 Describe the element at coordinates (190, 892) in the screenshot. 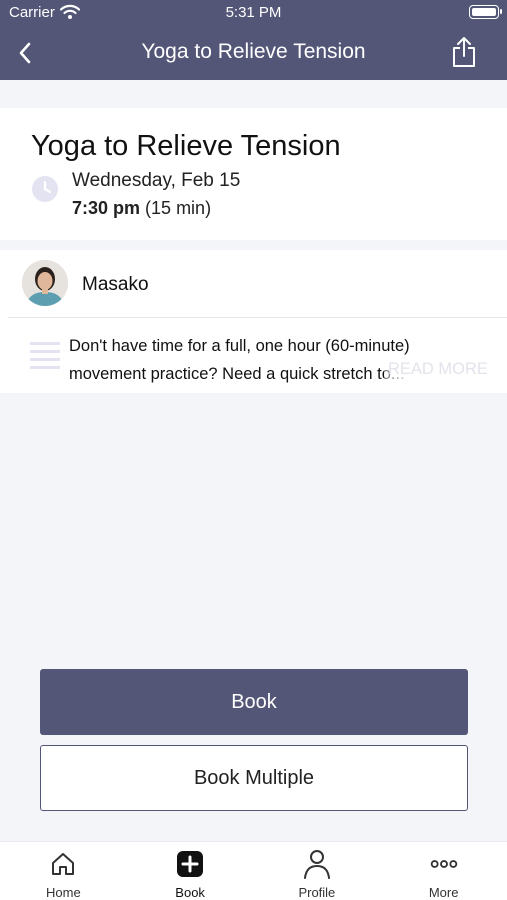

I see `tab-book-label: Book` at that location.